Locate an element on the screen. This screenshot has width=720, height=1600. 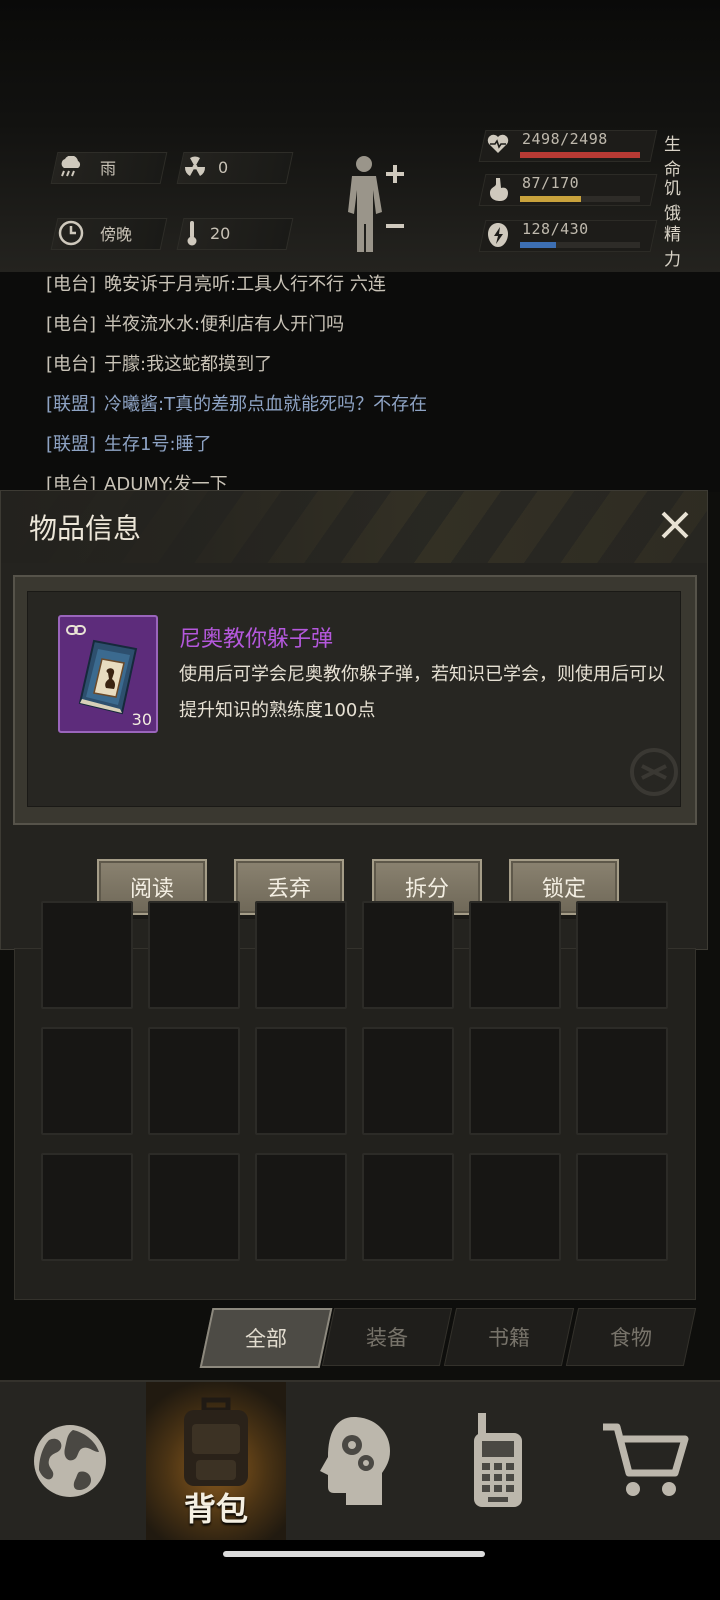
tab-label: 全部 is located at coordinates (266, 1339).